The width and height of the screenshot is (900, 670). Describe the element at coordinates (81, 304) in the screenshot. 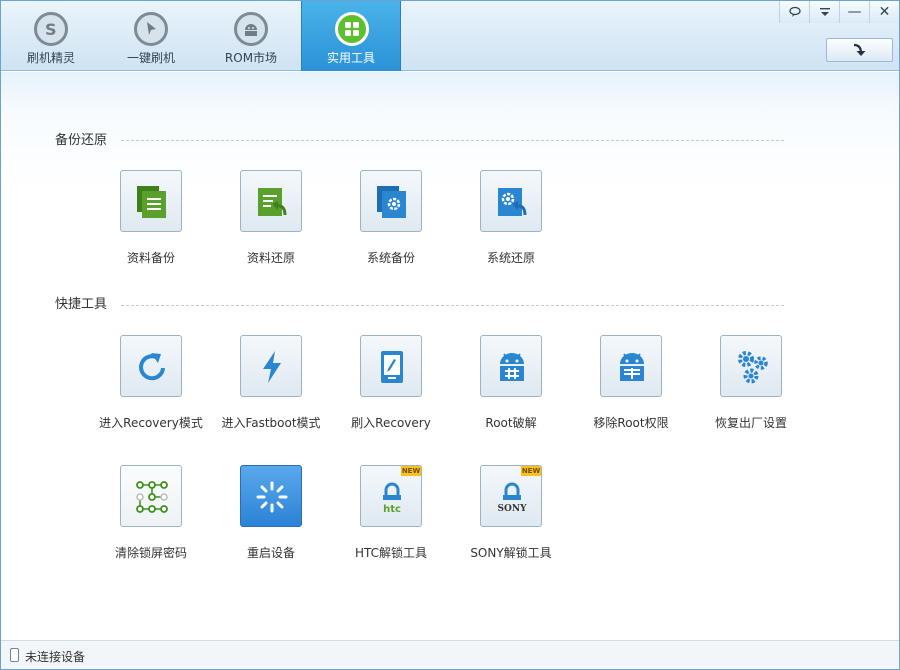

I see `section-title-quick-tools: 快捷工具` at that location.